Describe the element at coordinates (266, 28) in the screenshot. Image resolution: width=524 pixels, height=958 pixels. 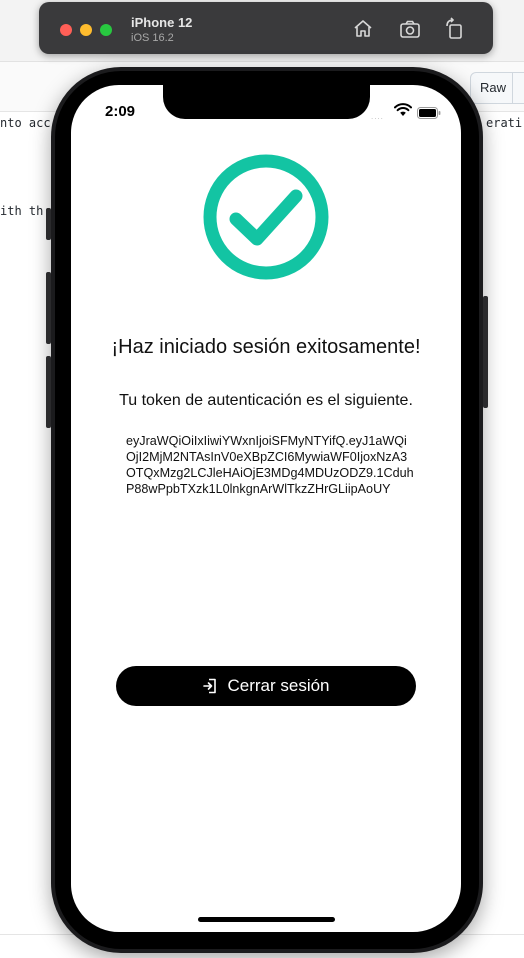
I see `simulator-titlebar: iPhone 12 iOS 16.2` at that location.